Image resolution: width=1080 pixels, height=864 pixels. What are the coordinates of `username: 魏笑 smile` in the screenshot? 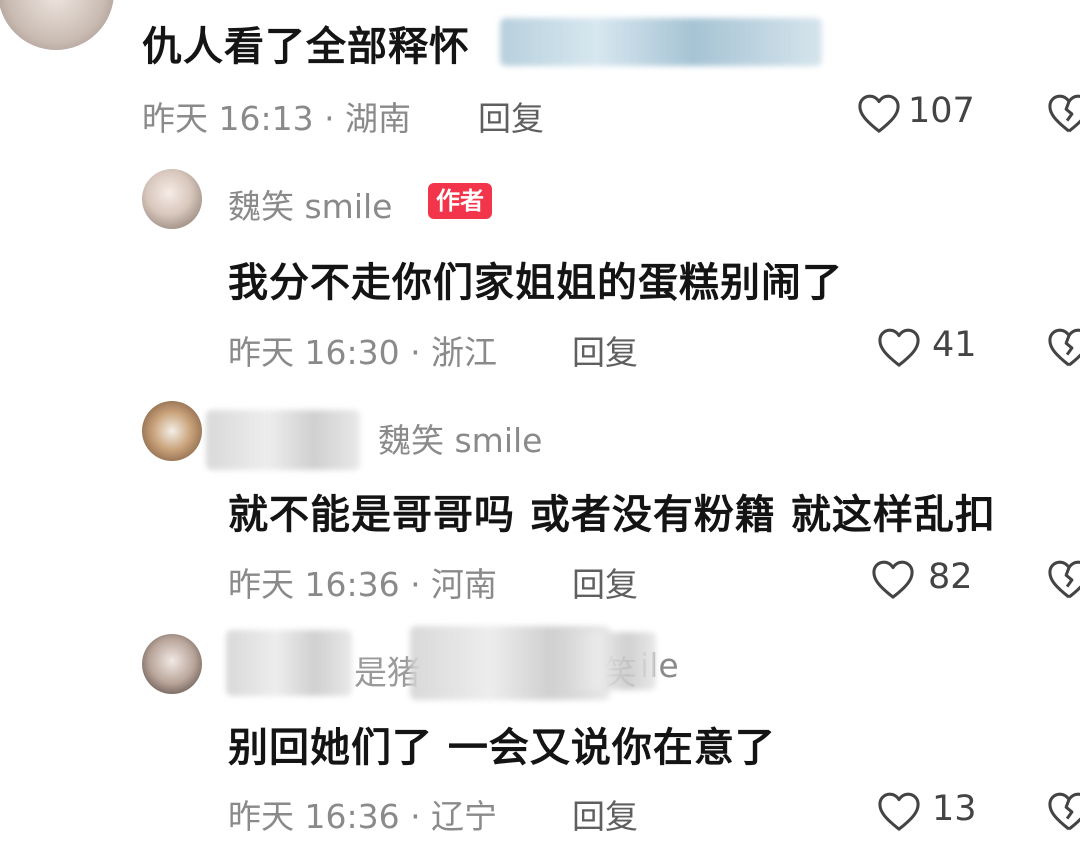 It's located at (310, 204).